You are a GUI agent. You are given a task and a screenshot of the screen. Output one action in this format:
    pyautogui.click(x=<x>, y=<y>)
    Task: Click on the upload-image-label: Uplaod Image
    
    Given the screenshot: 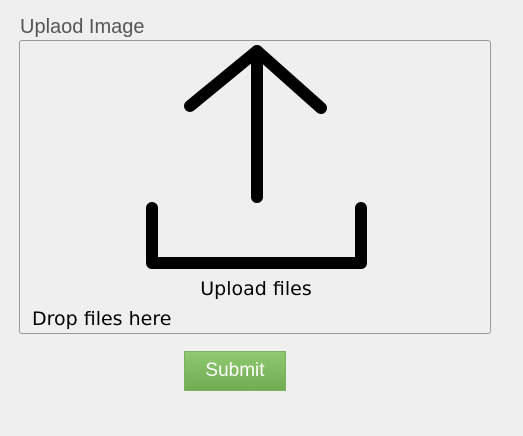 What is the action you would take?
    pyautogui.click(x=82, y=27)
    